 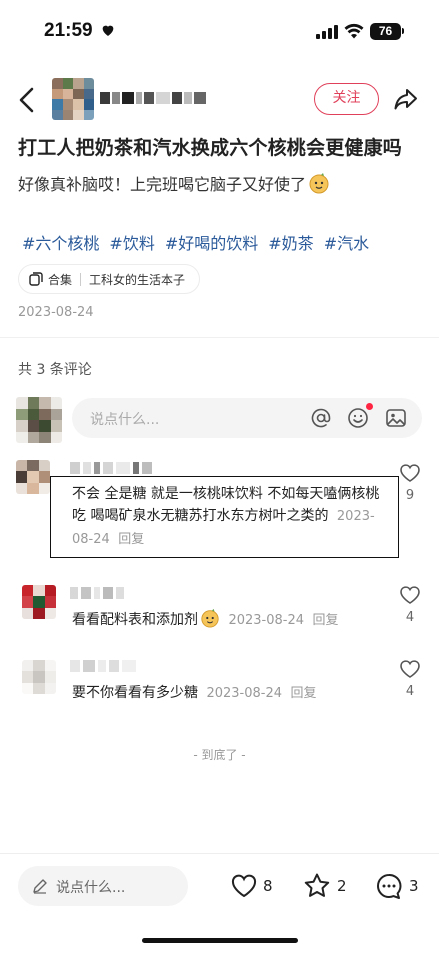 What do you see at coordinates (410, 495) in the screenshot?
I see `like-count: 9` at bounding box center [410, 495].